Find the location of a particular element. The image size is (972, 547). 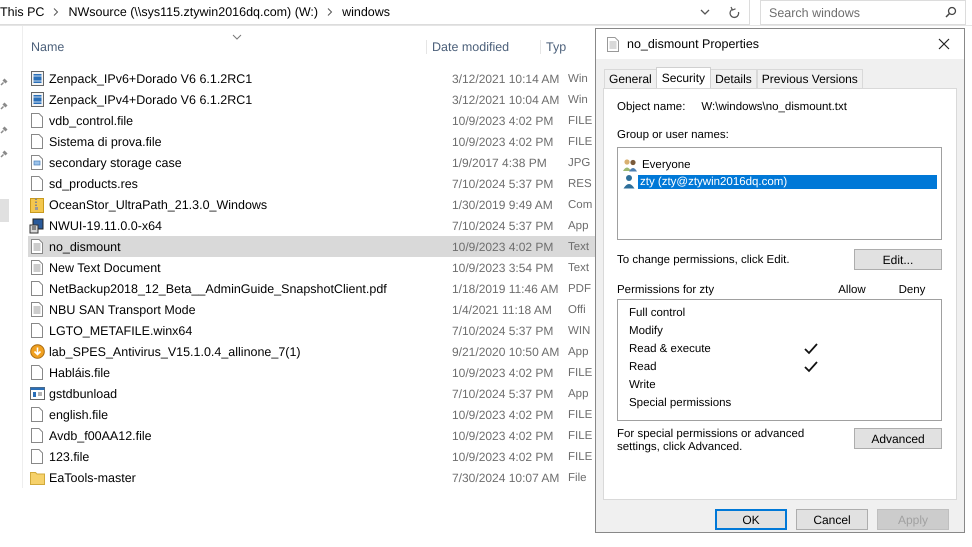

file-name: New Text Document is located at coordinates (105, 267).